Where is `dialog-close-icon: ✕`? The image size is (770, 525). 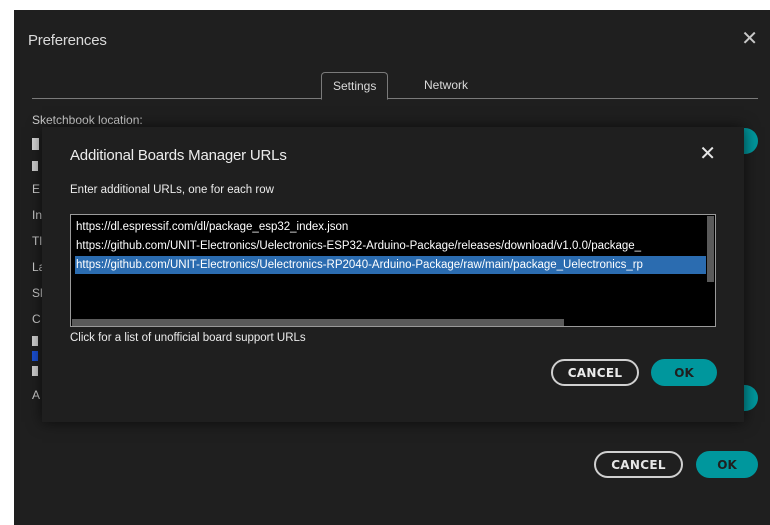
dialog-close-icon: ✕ is located at coordinates (707, 154).